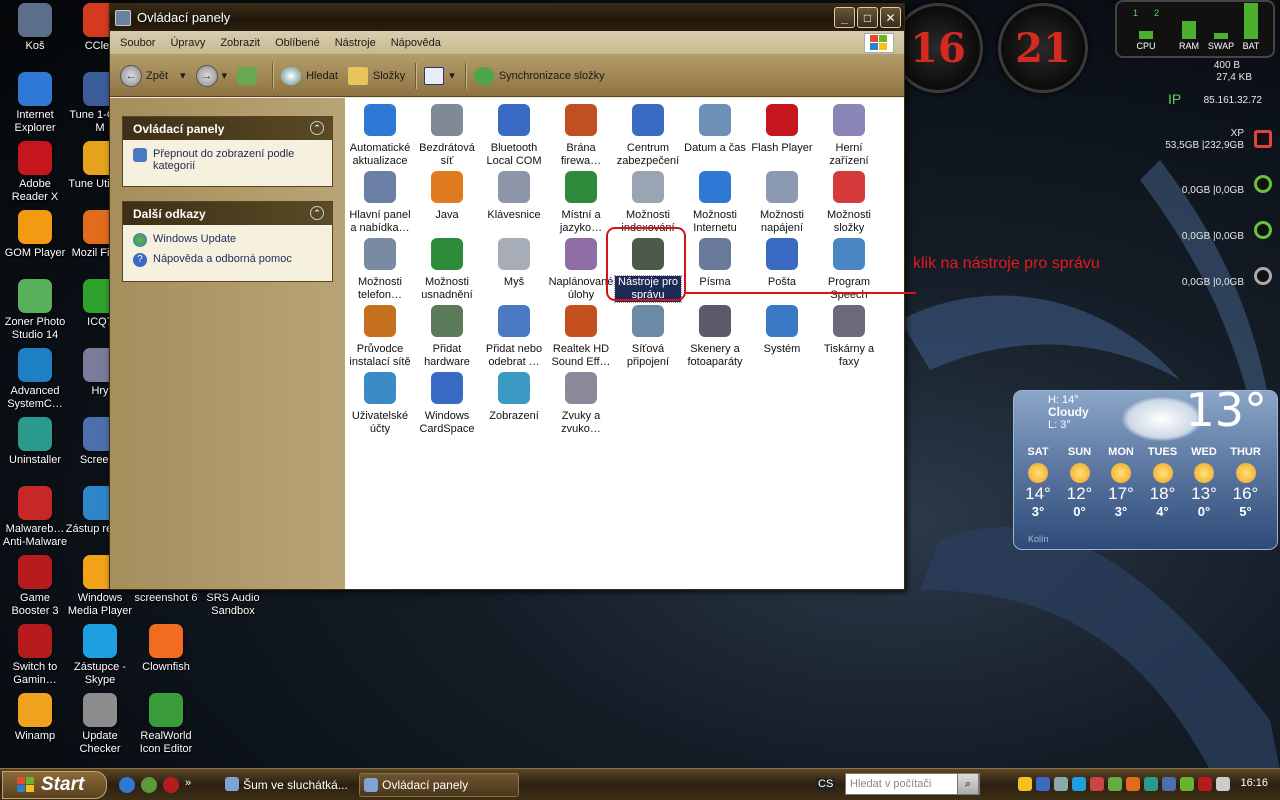 The height and width of the screenshot is (800, 1280). What do you see at coordinates (849, 203) in the screenshot?
I see `control-panel-item: Možnosti složky` at bounding box center [849, 203].